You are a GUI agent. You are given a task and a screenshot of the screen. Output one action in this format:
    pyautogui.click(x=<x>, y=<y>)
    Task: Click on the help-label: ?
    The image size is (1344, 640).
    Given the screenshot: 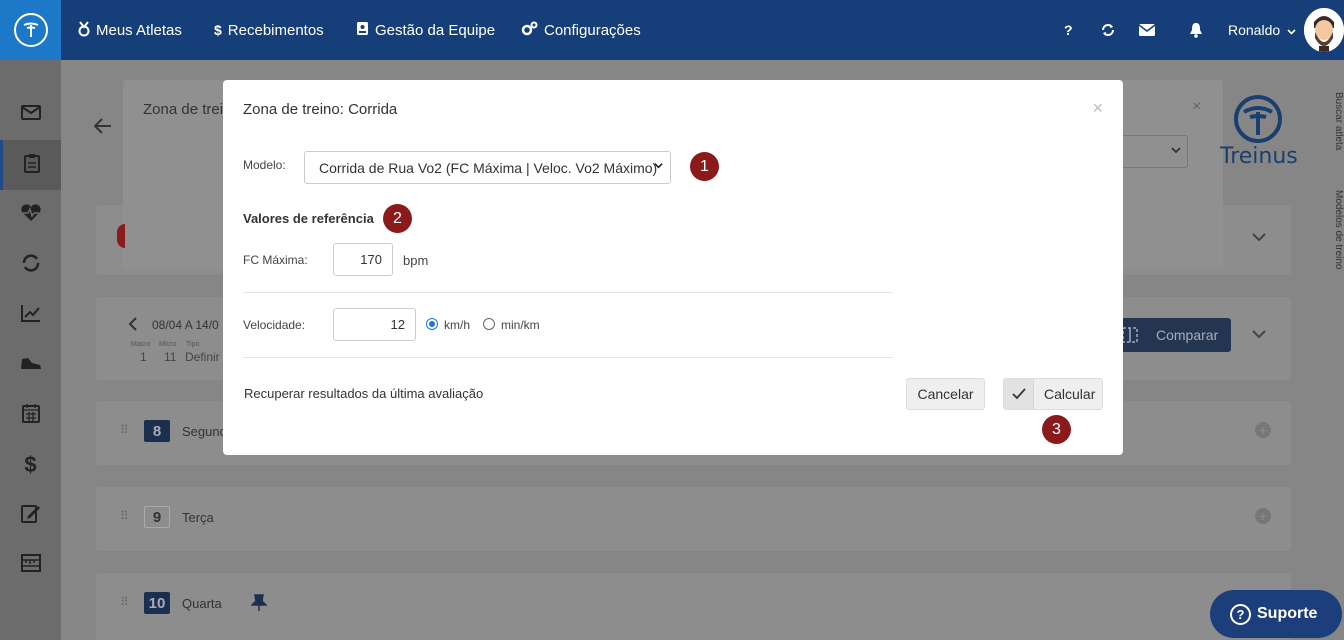 What is the action you would take?
    pyautogui.click(x=1068, y=30)
    